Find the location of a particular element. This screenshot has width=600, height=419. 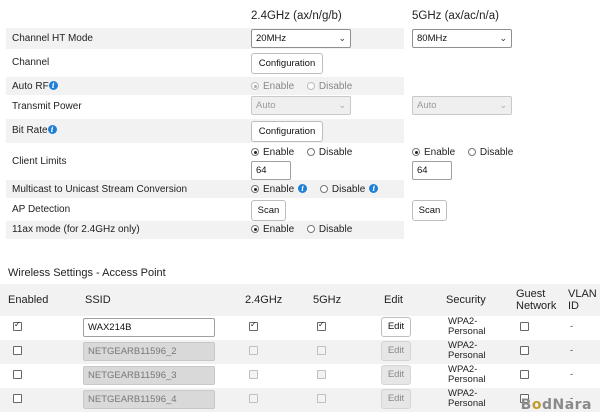

auto-rf-disable-radio is located at coordinates (310, 86).